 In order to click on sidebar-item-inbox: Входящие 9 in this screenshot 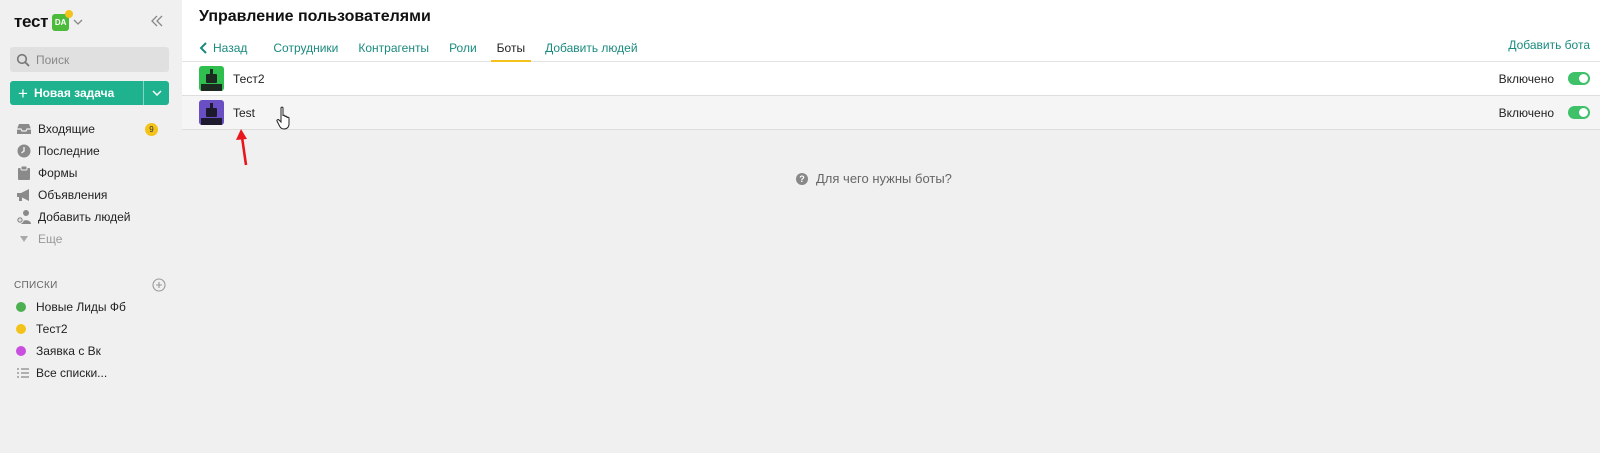, I will do `click(91, 129)`.